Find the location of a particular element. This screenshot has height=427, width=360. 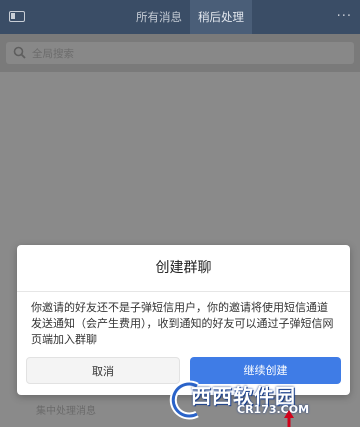

sidebar-toggle-icon is located at coordinates (17, 16).